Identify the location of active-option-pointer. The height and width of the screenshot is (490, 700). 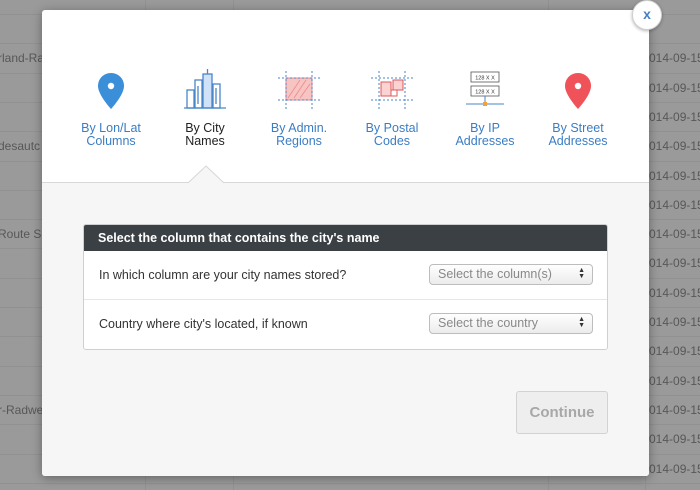
(206, 174).